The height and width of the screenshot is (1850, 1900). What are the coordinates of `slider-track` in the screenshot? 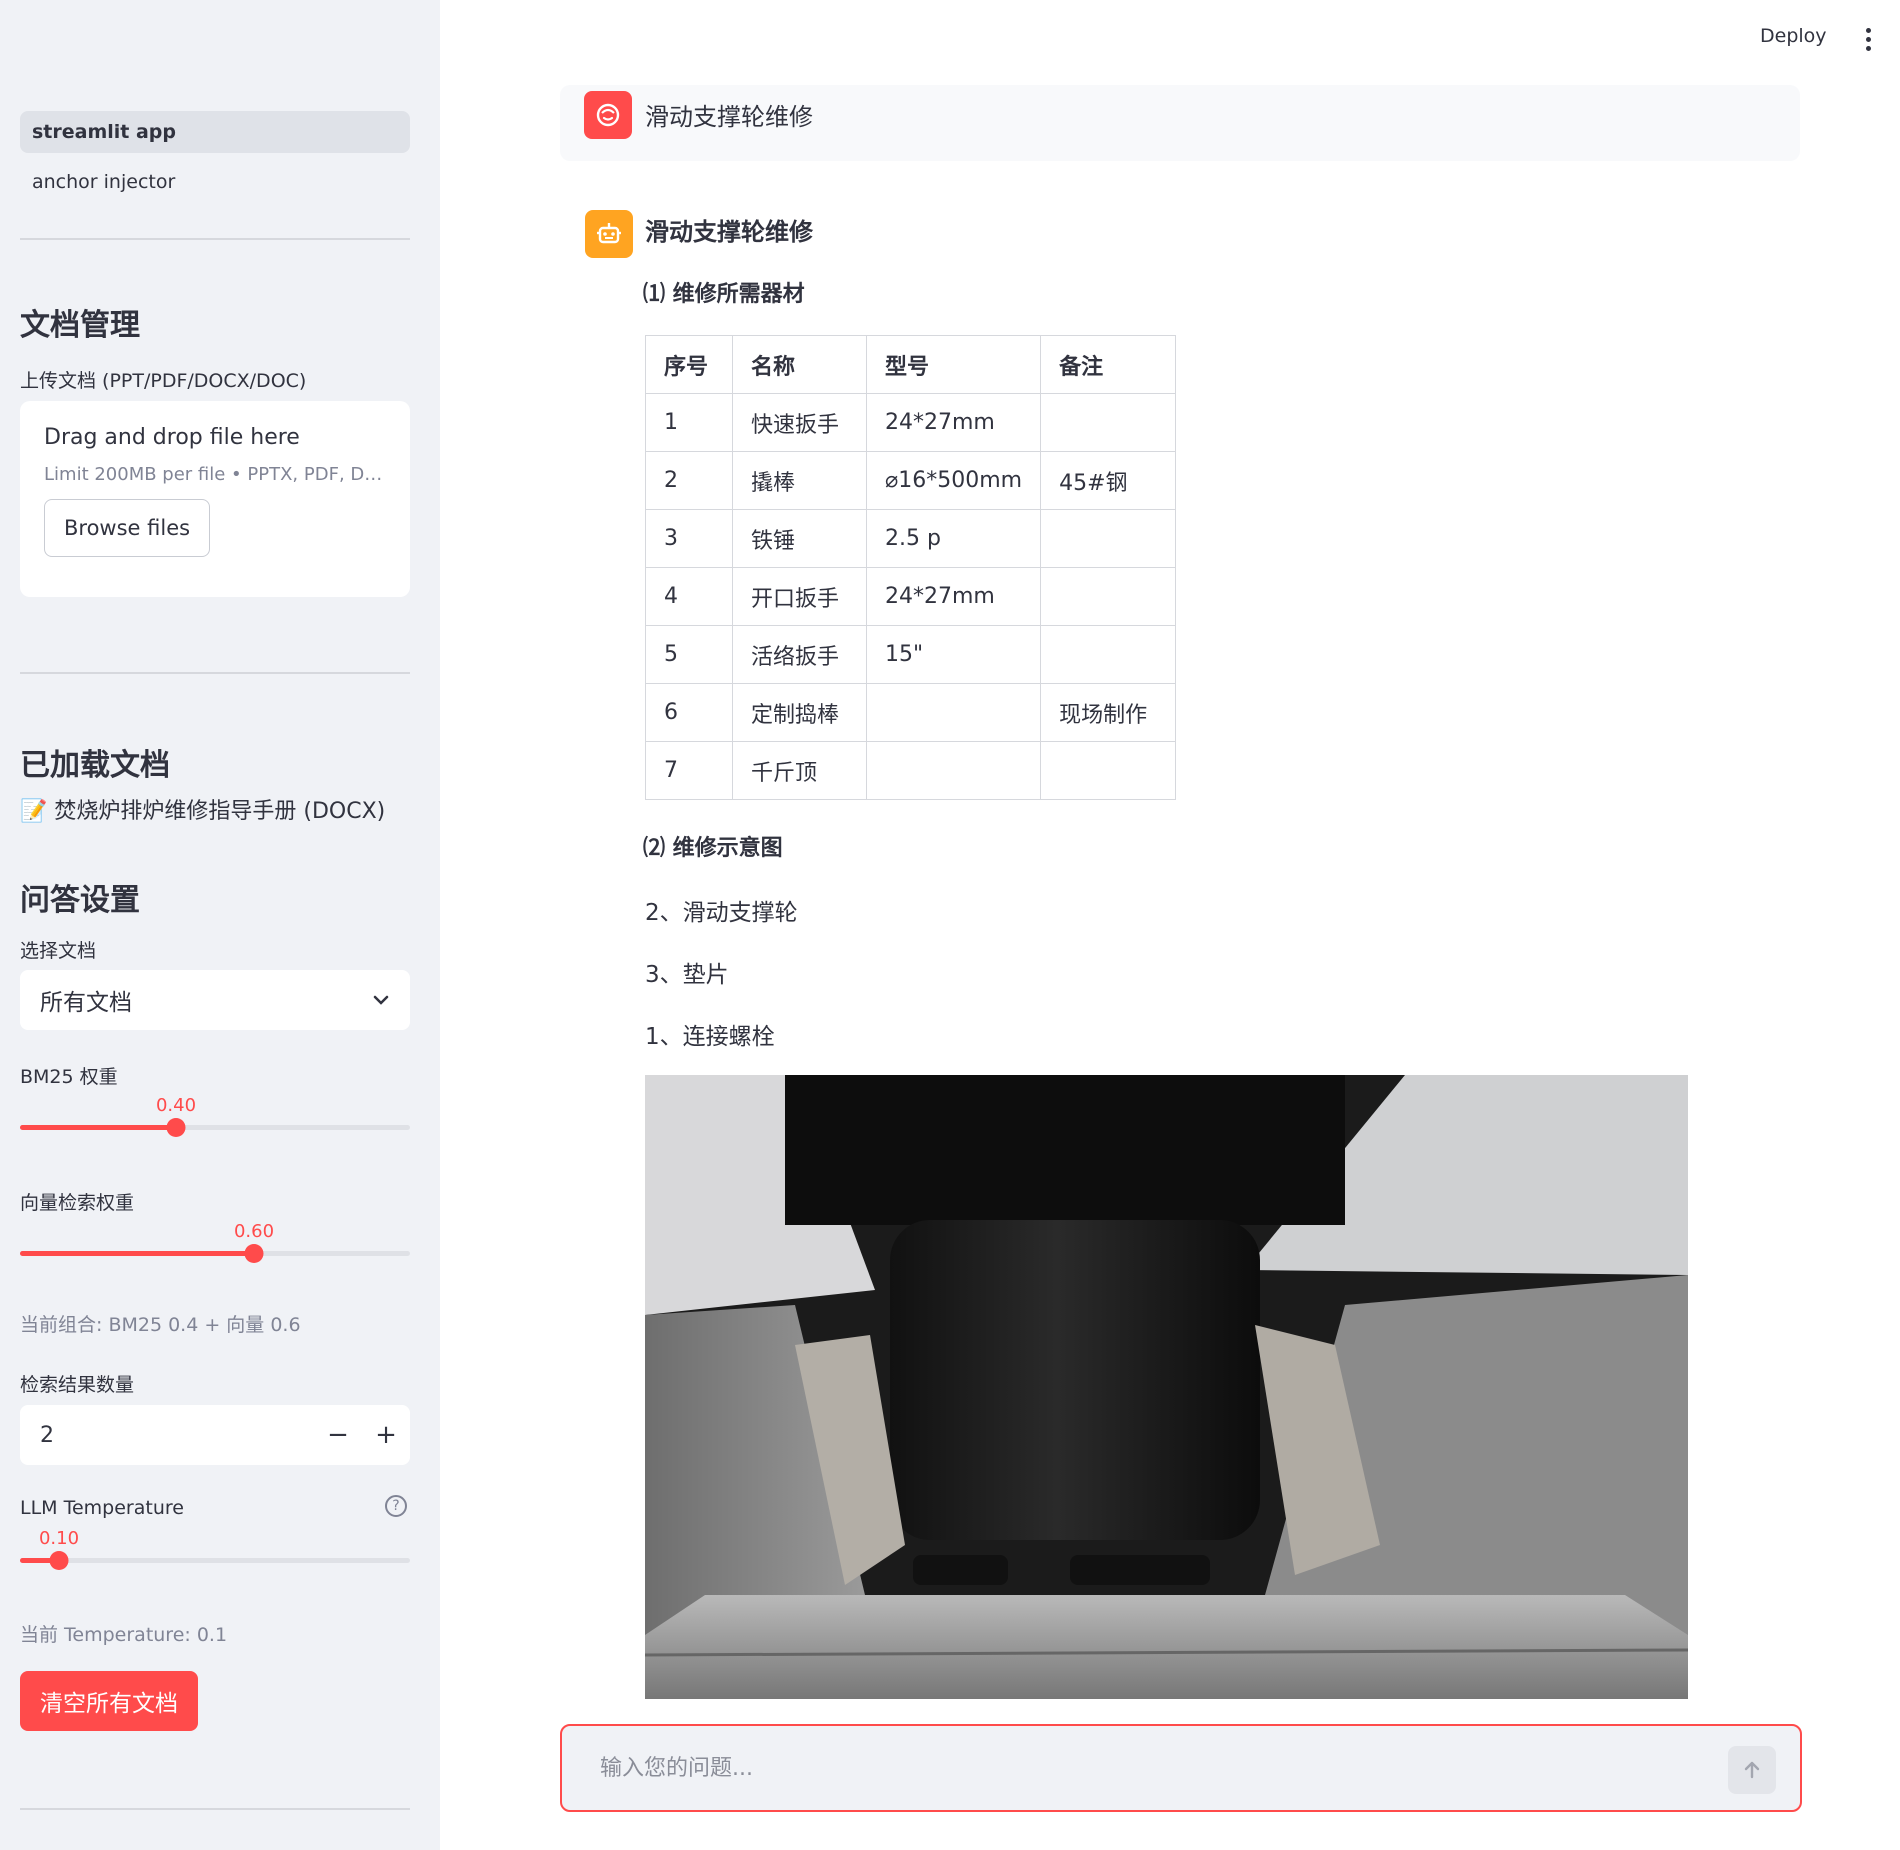 It's located at (215, 1560).